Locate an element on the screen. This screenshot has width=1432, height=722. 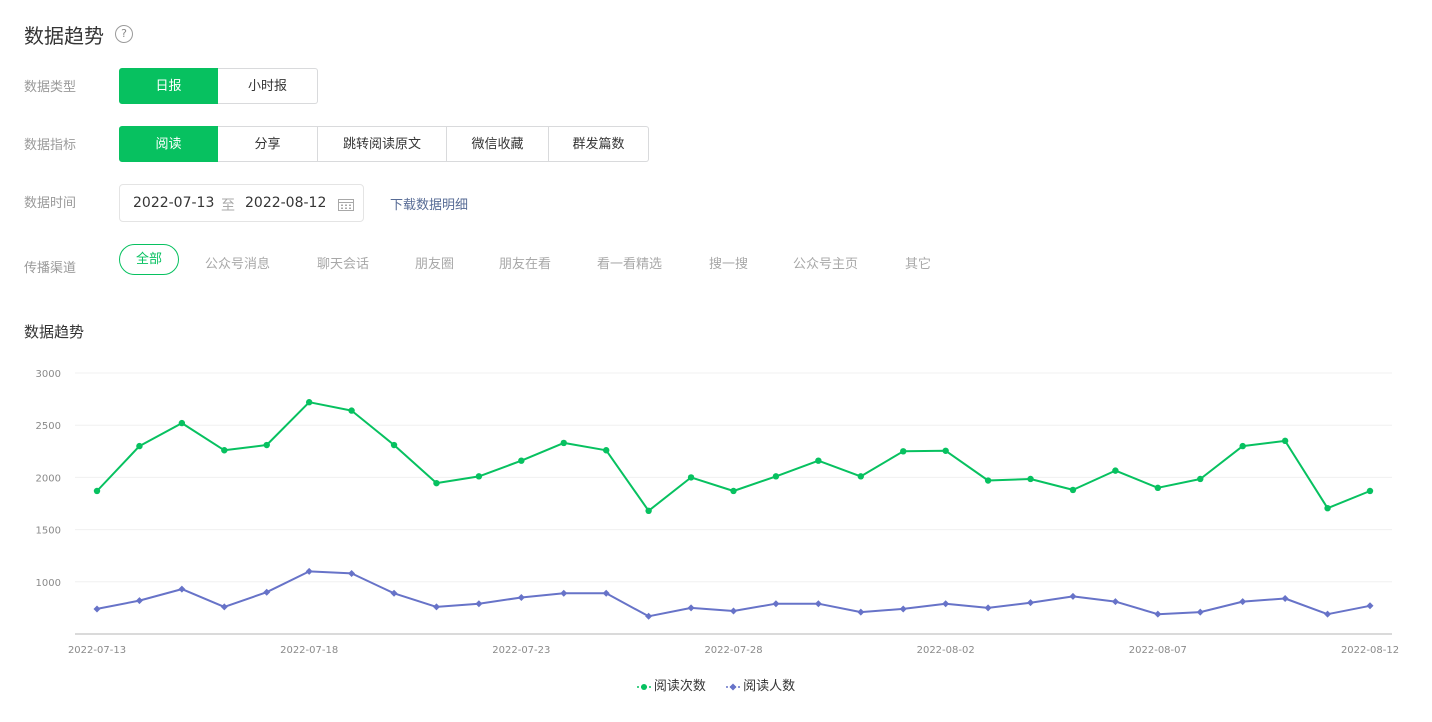
data-metric-label: 数据指标 is located at coordinates (50, 145).